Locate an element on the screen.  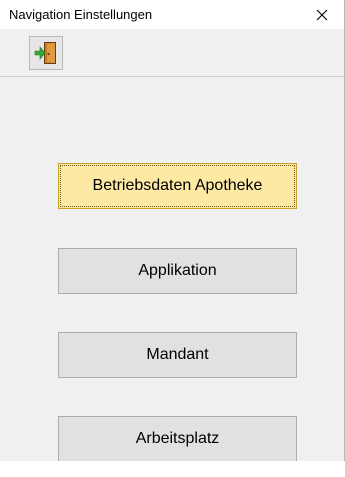
nav-button-arbeitsplatz: Arbeitsplatz is located at coordinates (177, 439).